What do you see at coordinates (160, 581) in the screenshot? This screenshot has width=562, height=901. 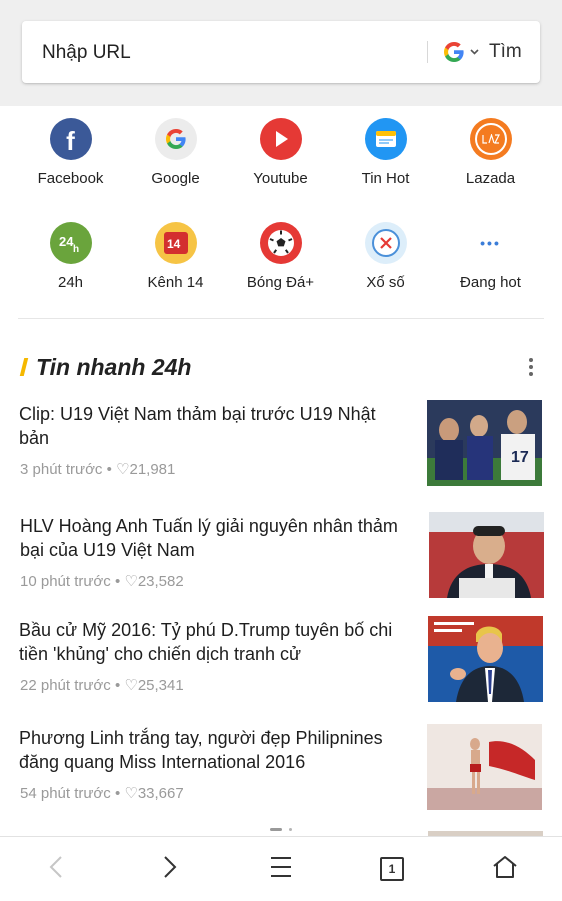 I see `news-likes: 23,582` at bounding box center [160, 581].